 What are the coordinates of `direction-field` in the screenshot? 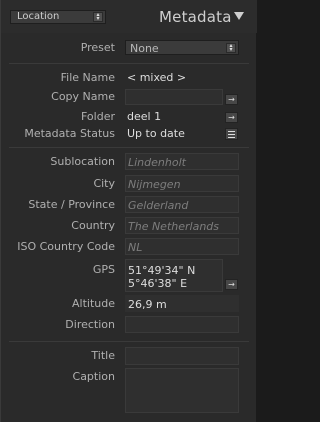 It's located at (182, 324).